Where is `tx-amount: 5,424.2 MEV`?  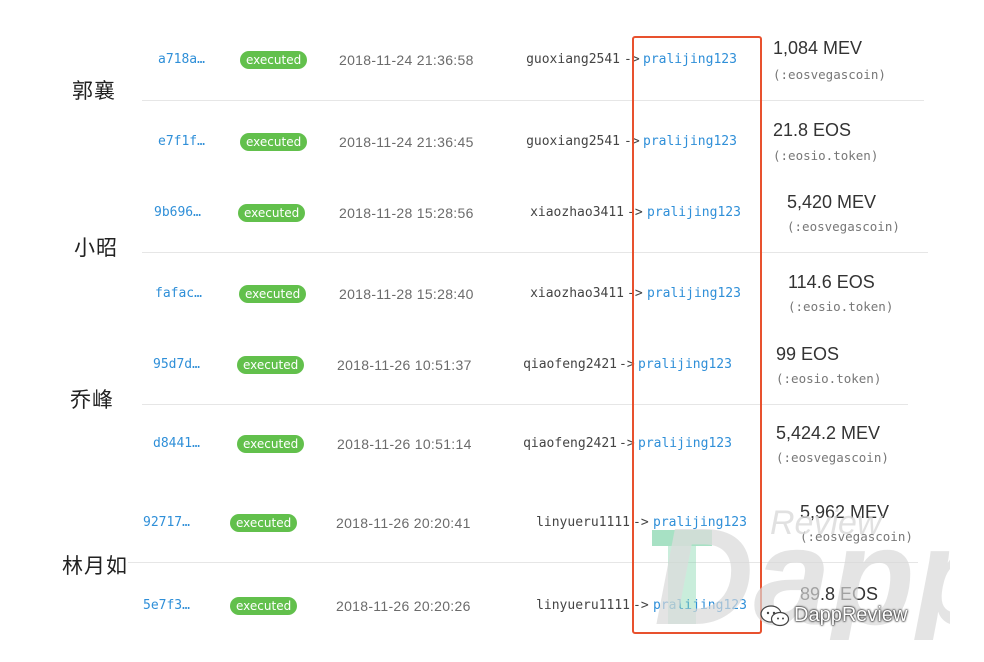 tx-amount: 5,424.2 MEV is located at coordinates (828, 433).